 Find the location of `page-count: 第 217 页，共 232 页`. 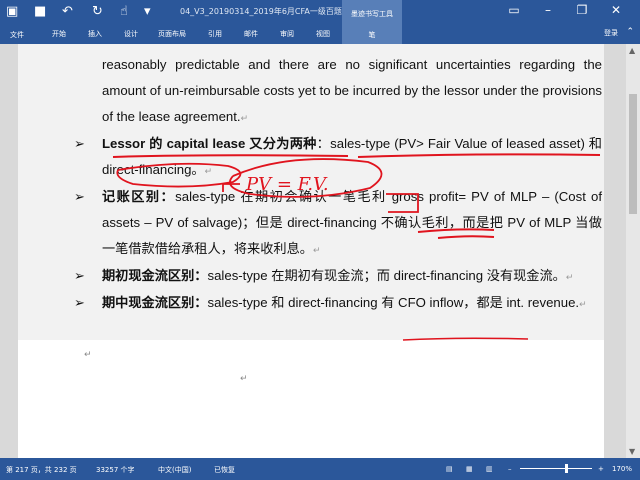

page-count: 第 217 页，共 232 页 is located at coordinates (41, 470).